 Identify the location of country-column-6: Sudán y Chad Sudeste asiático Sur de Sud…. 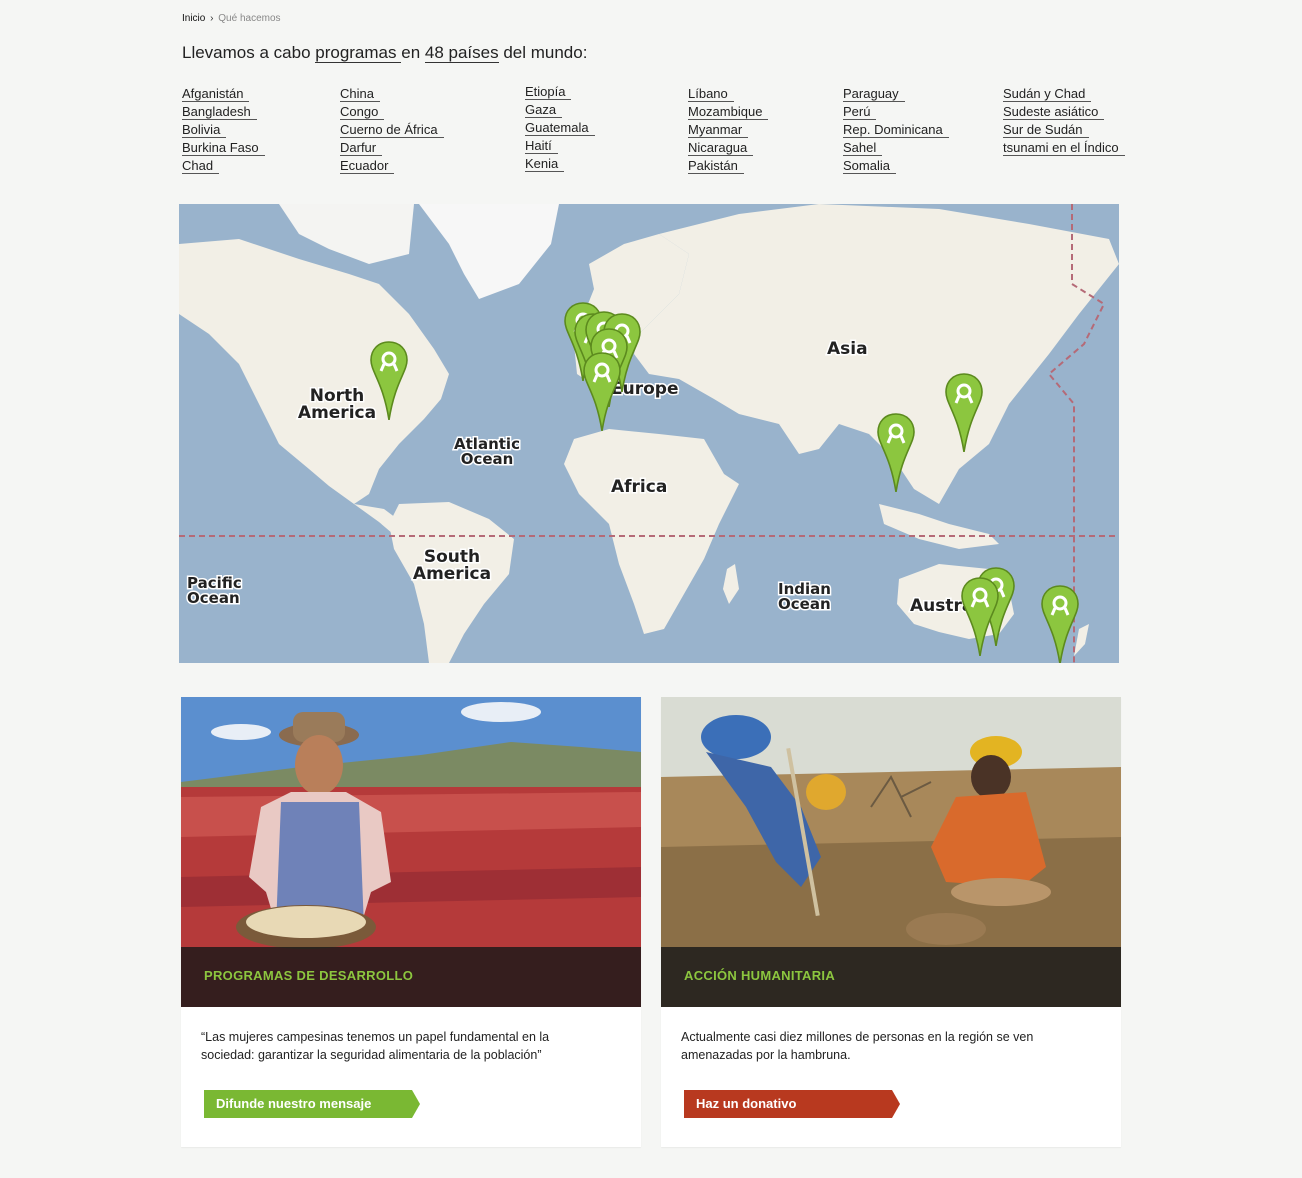
(1064, 121).